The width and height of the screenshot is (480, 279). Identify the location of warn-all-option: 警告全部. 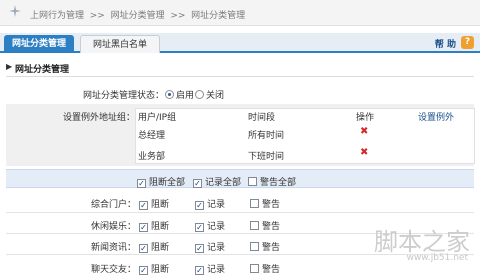
(272, 181).